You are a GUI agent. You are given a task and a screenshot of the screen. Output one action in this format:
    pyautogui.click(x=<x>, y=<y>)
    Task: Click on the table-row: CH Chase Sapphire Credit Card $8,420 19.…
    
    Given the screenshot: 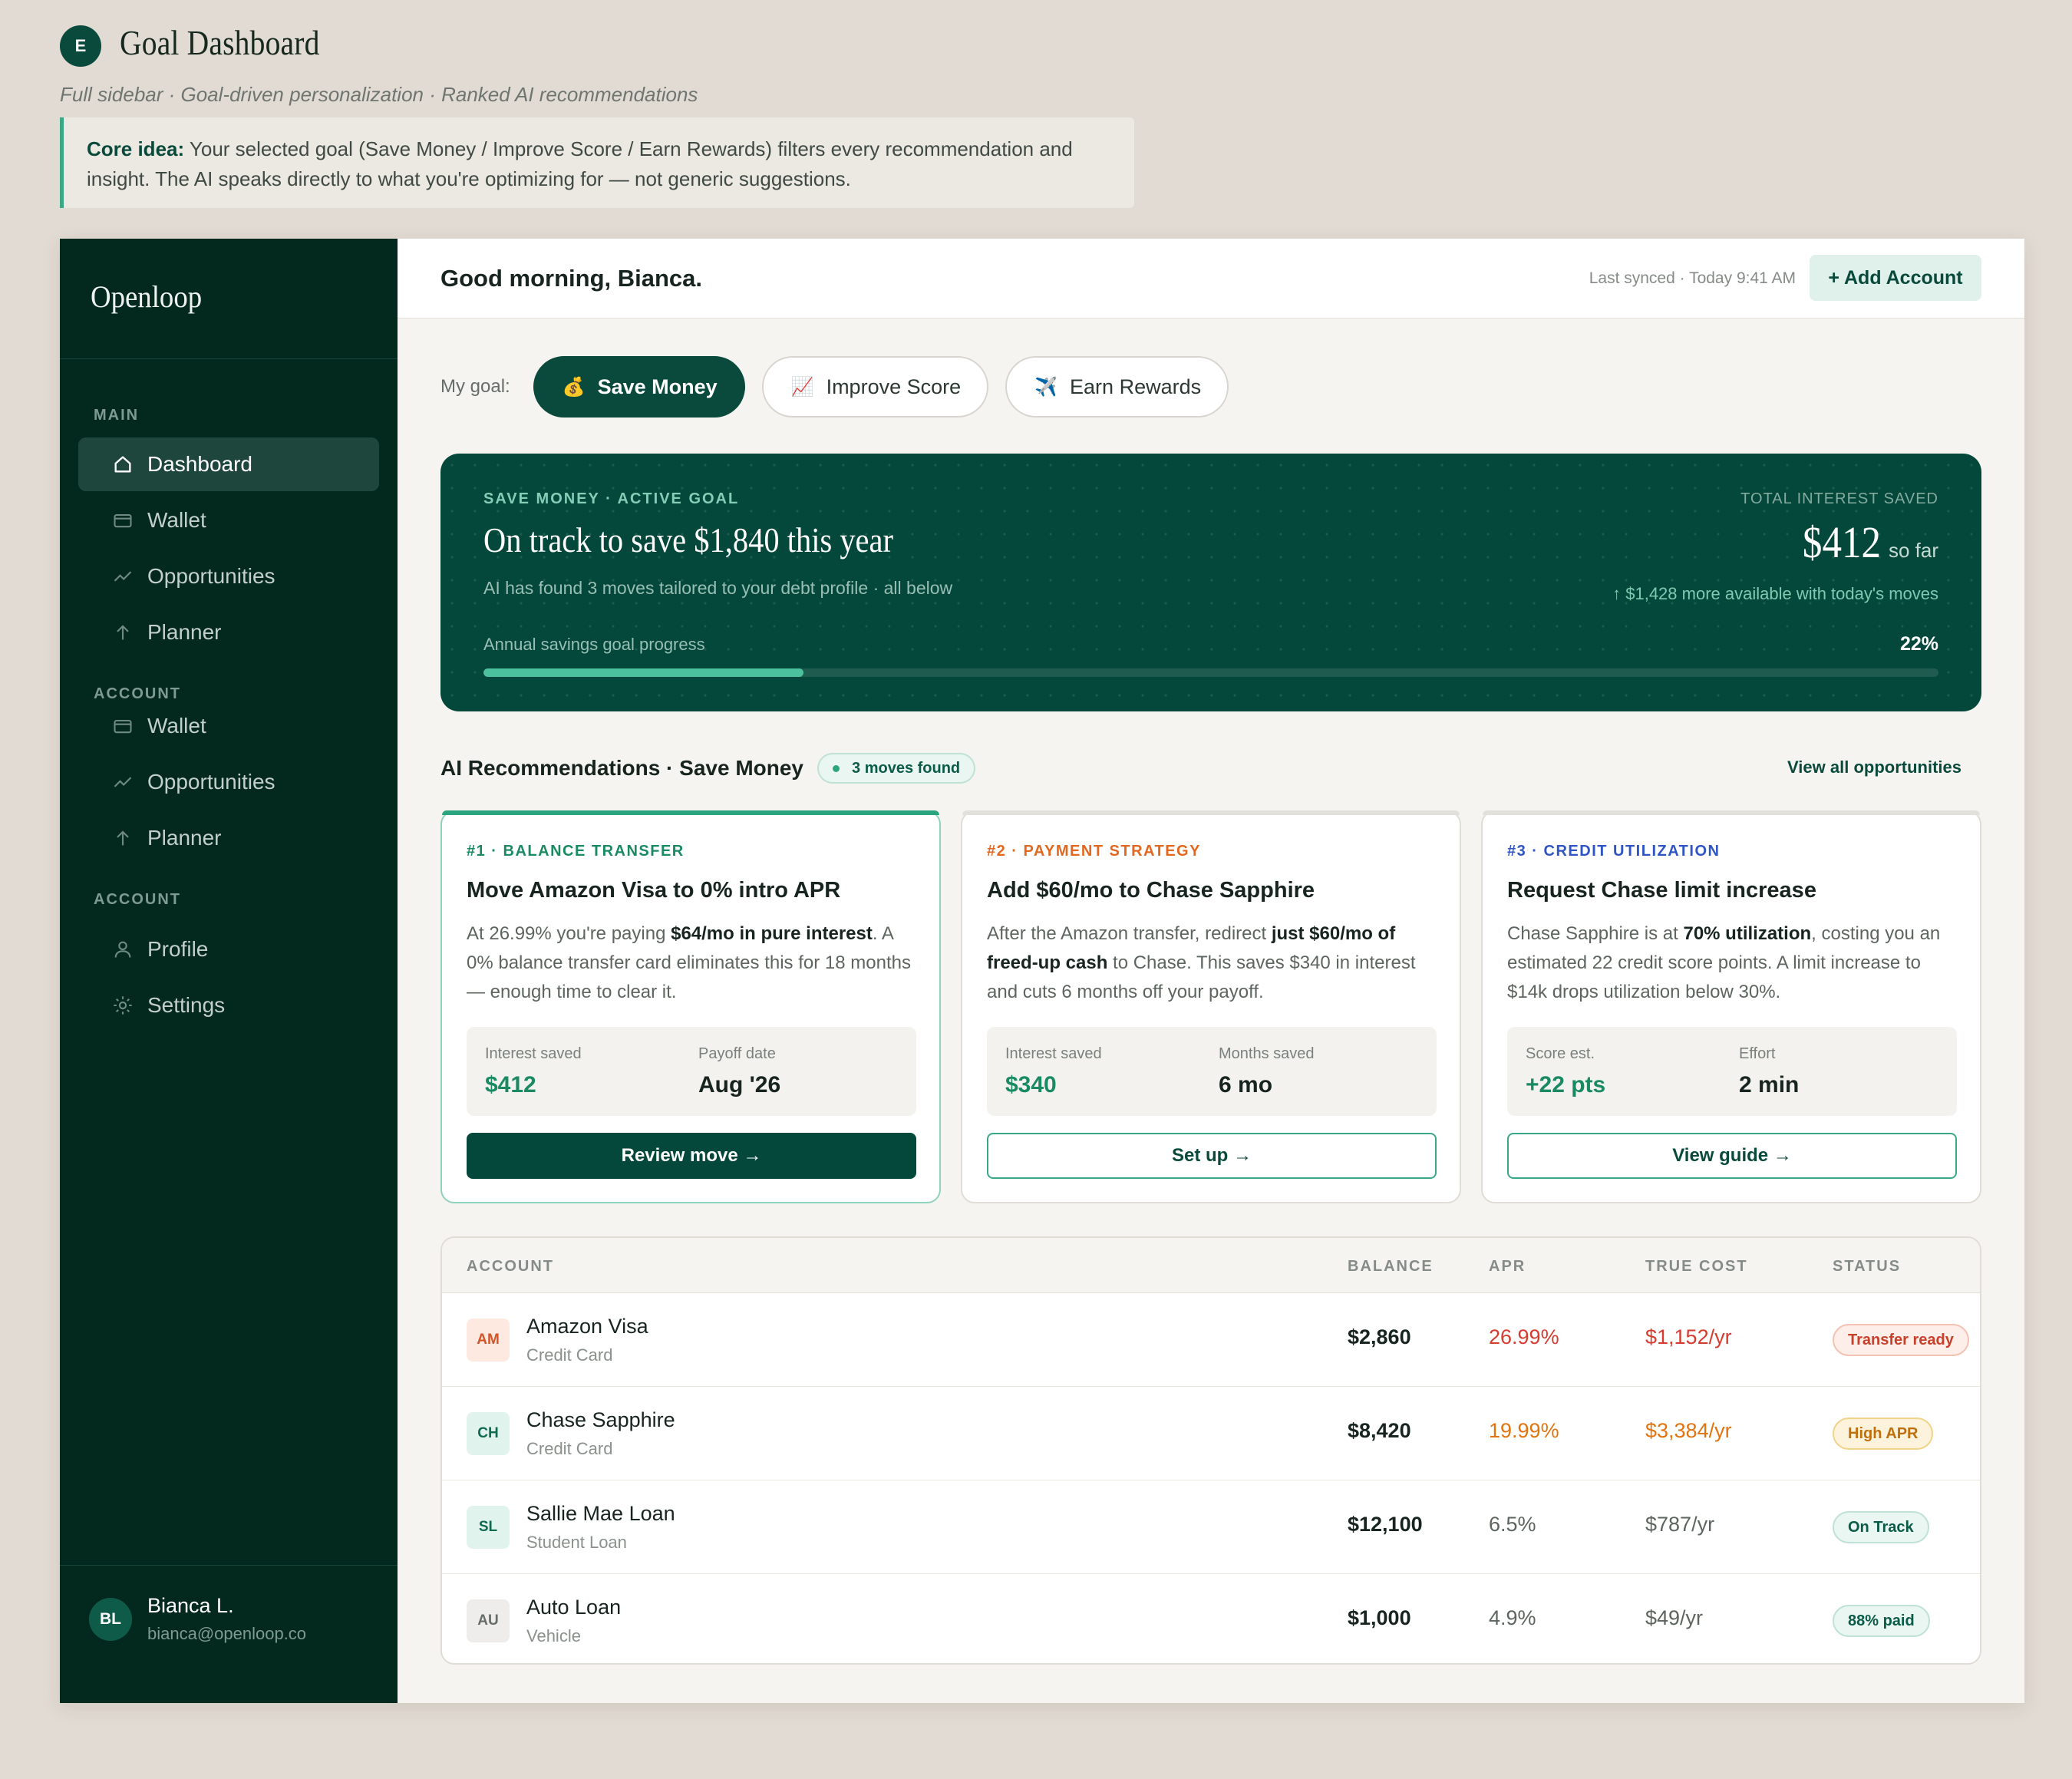 What is the action you would take?
    pyautogui.click(x=1211, y=1433)
    